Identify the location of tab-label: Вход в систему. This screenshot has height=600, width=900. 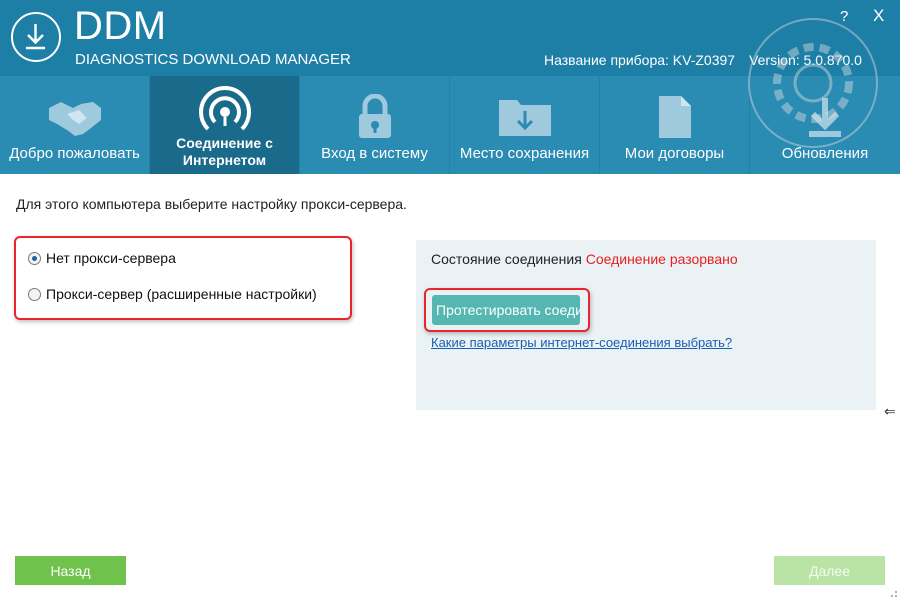
(374, 153).